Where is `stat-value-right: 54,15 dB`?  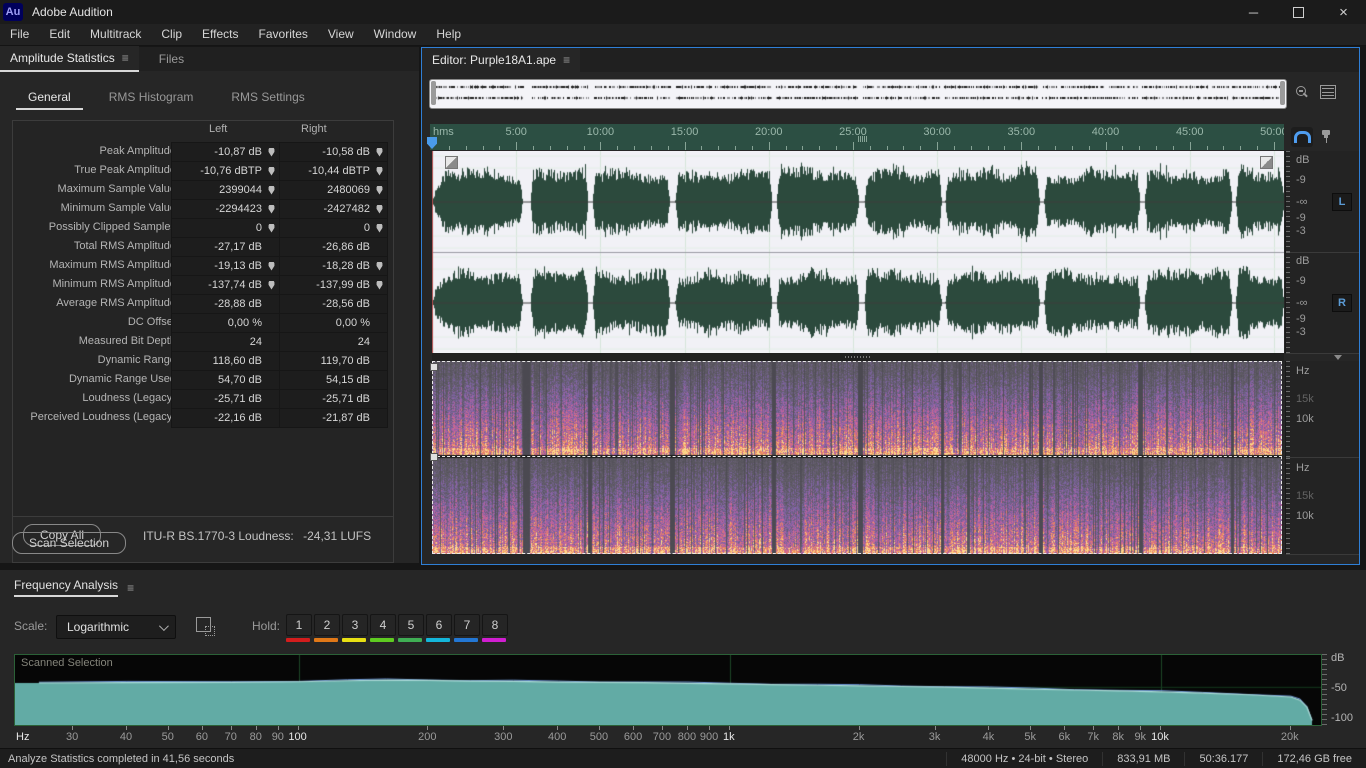
stat-value-right: 54,15 dB is located at coordinates (333, 380).